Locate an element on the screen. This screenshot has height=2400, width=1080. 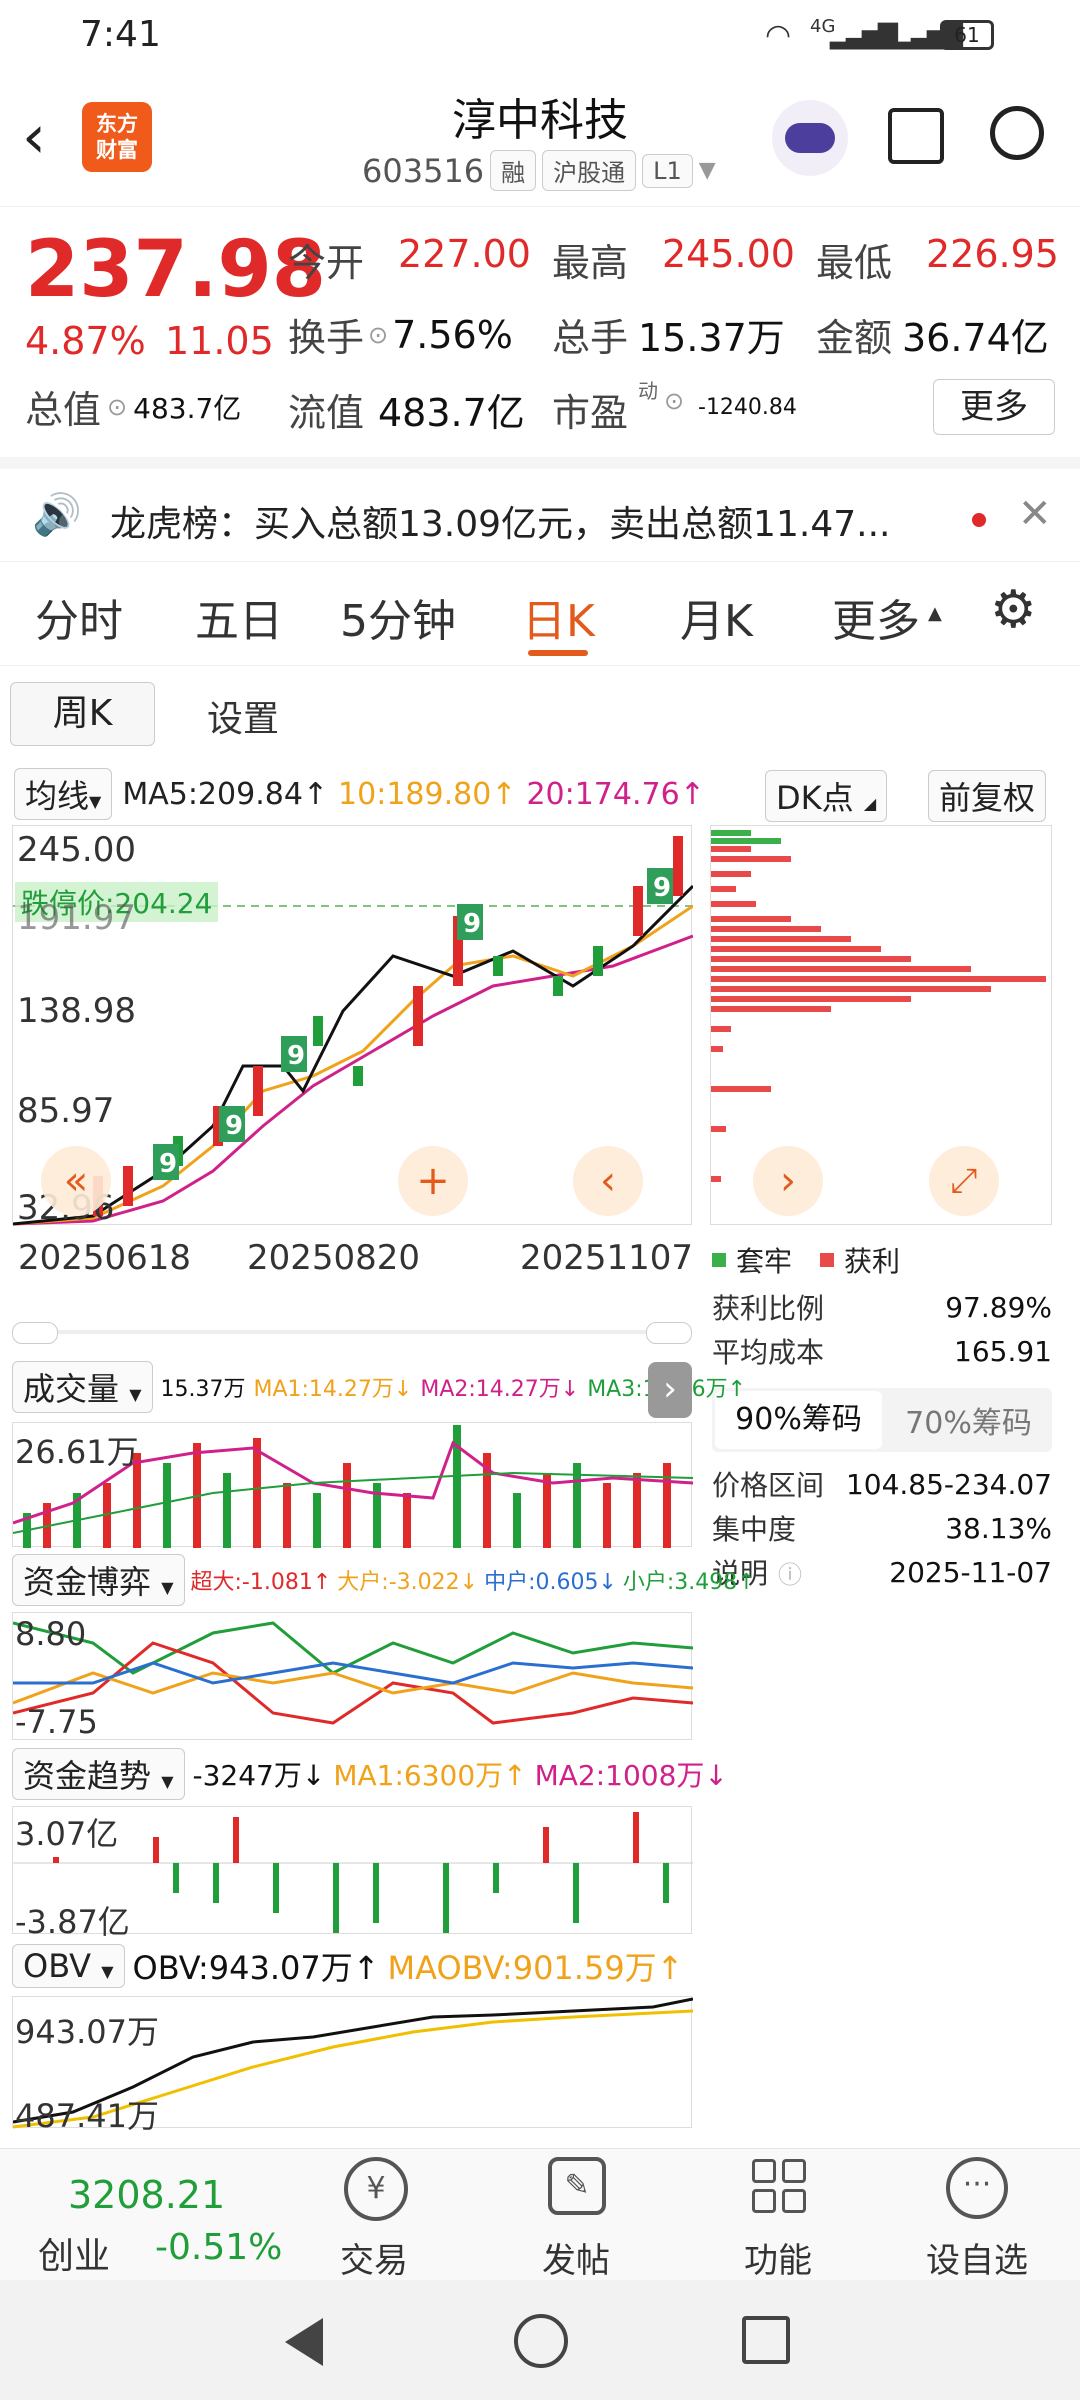
subtab-settings: 设置 is located at coordinates (243, 716).